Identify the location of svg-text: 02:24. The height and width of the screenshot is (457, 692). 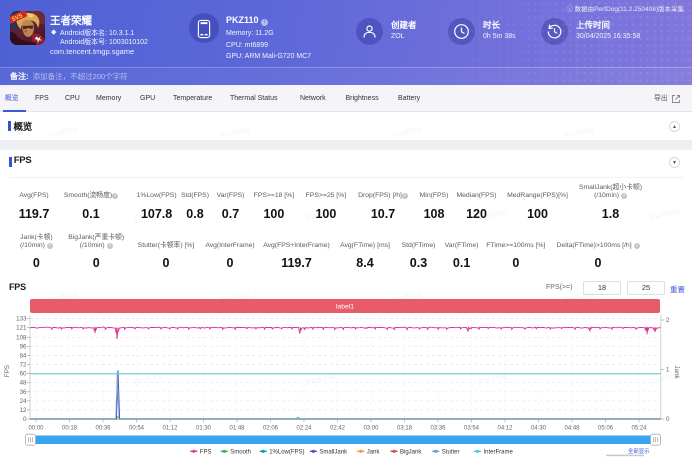
(304, 429).